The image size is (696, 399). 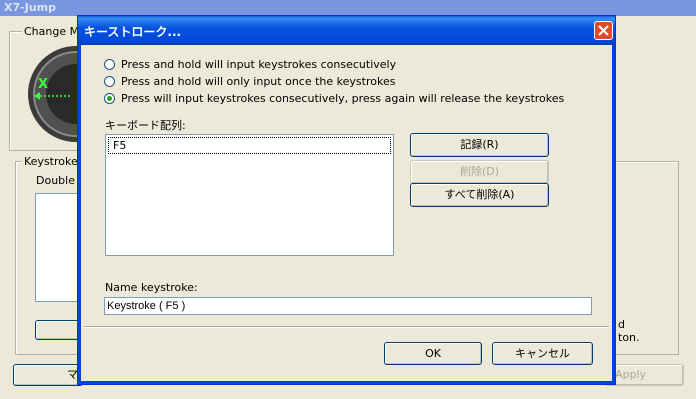 What do you see at coordinates (348, 306) in the screenshot?
I see `name-keystroke-input` at bounding box center [348, 306].